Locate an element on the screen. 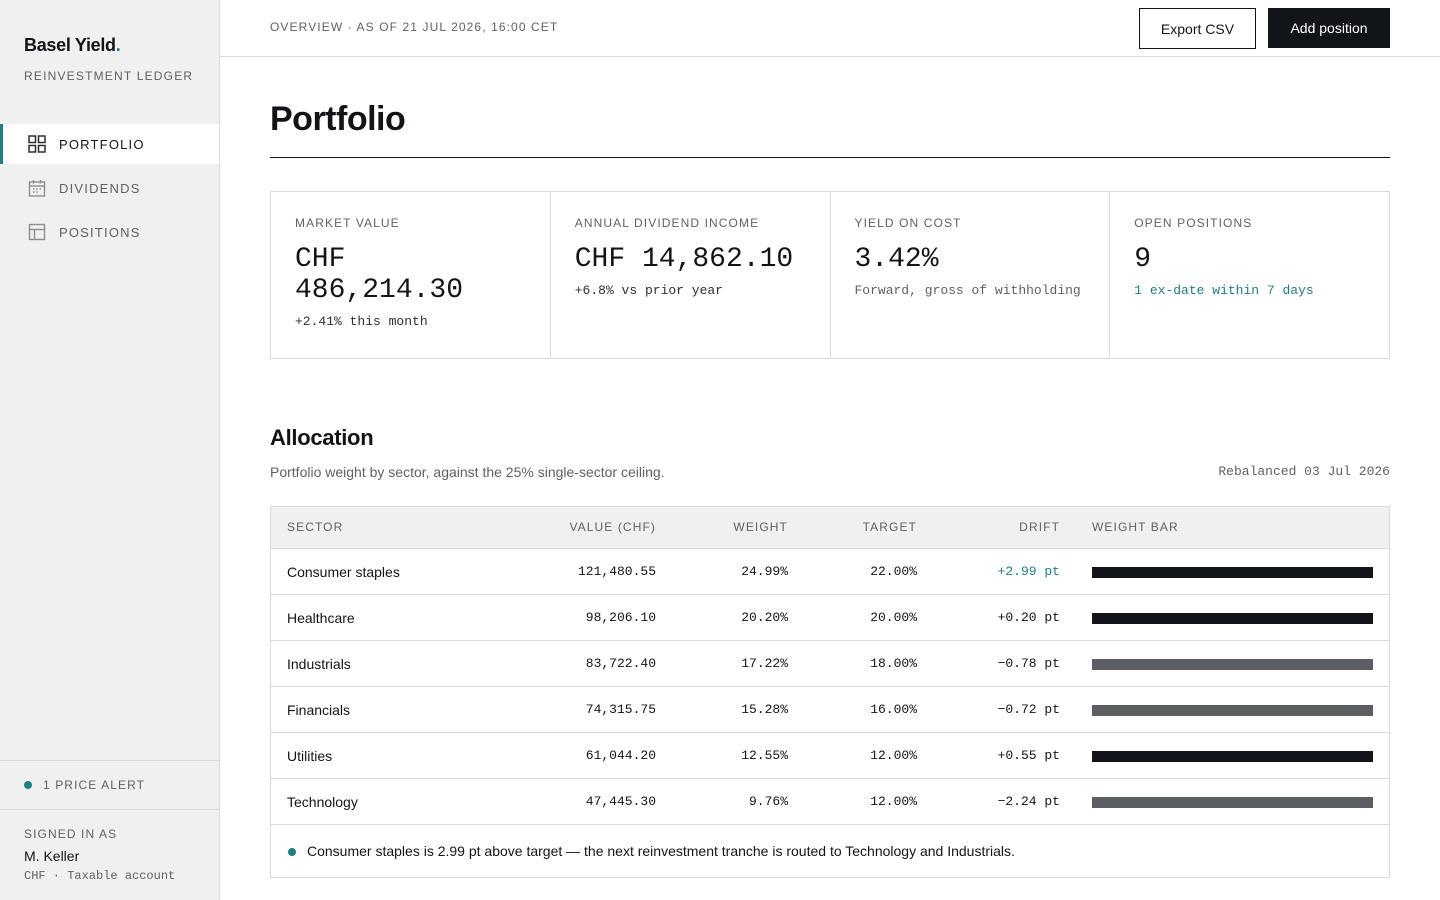 The image size is (1440, 900). sidebar-nav: PORTFOLIO DIVIDENDS POSITIONS is located at coordinates (109, 190).